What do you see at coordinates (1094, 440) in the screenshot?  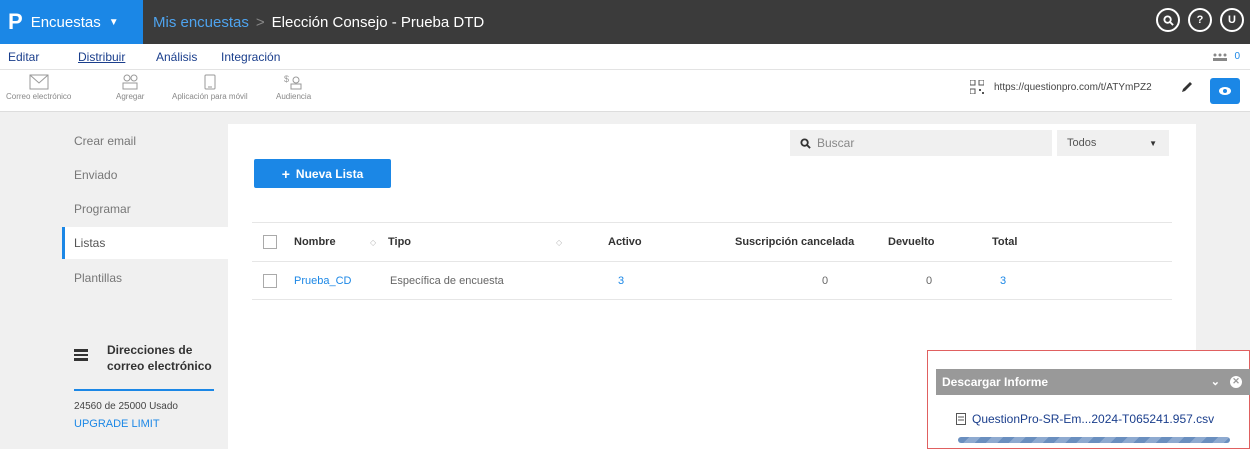 I see `download-progress-bar` at bounding box center [1094, 440].